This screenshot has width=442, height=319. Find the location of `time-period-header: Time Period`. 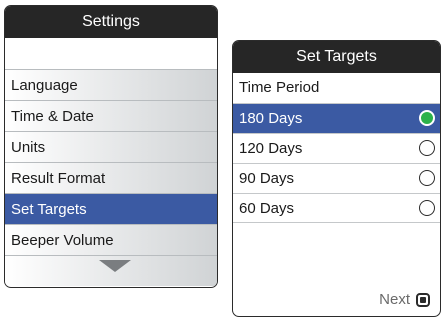

time-period-header: Time Period is located at coordinates (336, 88).